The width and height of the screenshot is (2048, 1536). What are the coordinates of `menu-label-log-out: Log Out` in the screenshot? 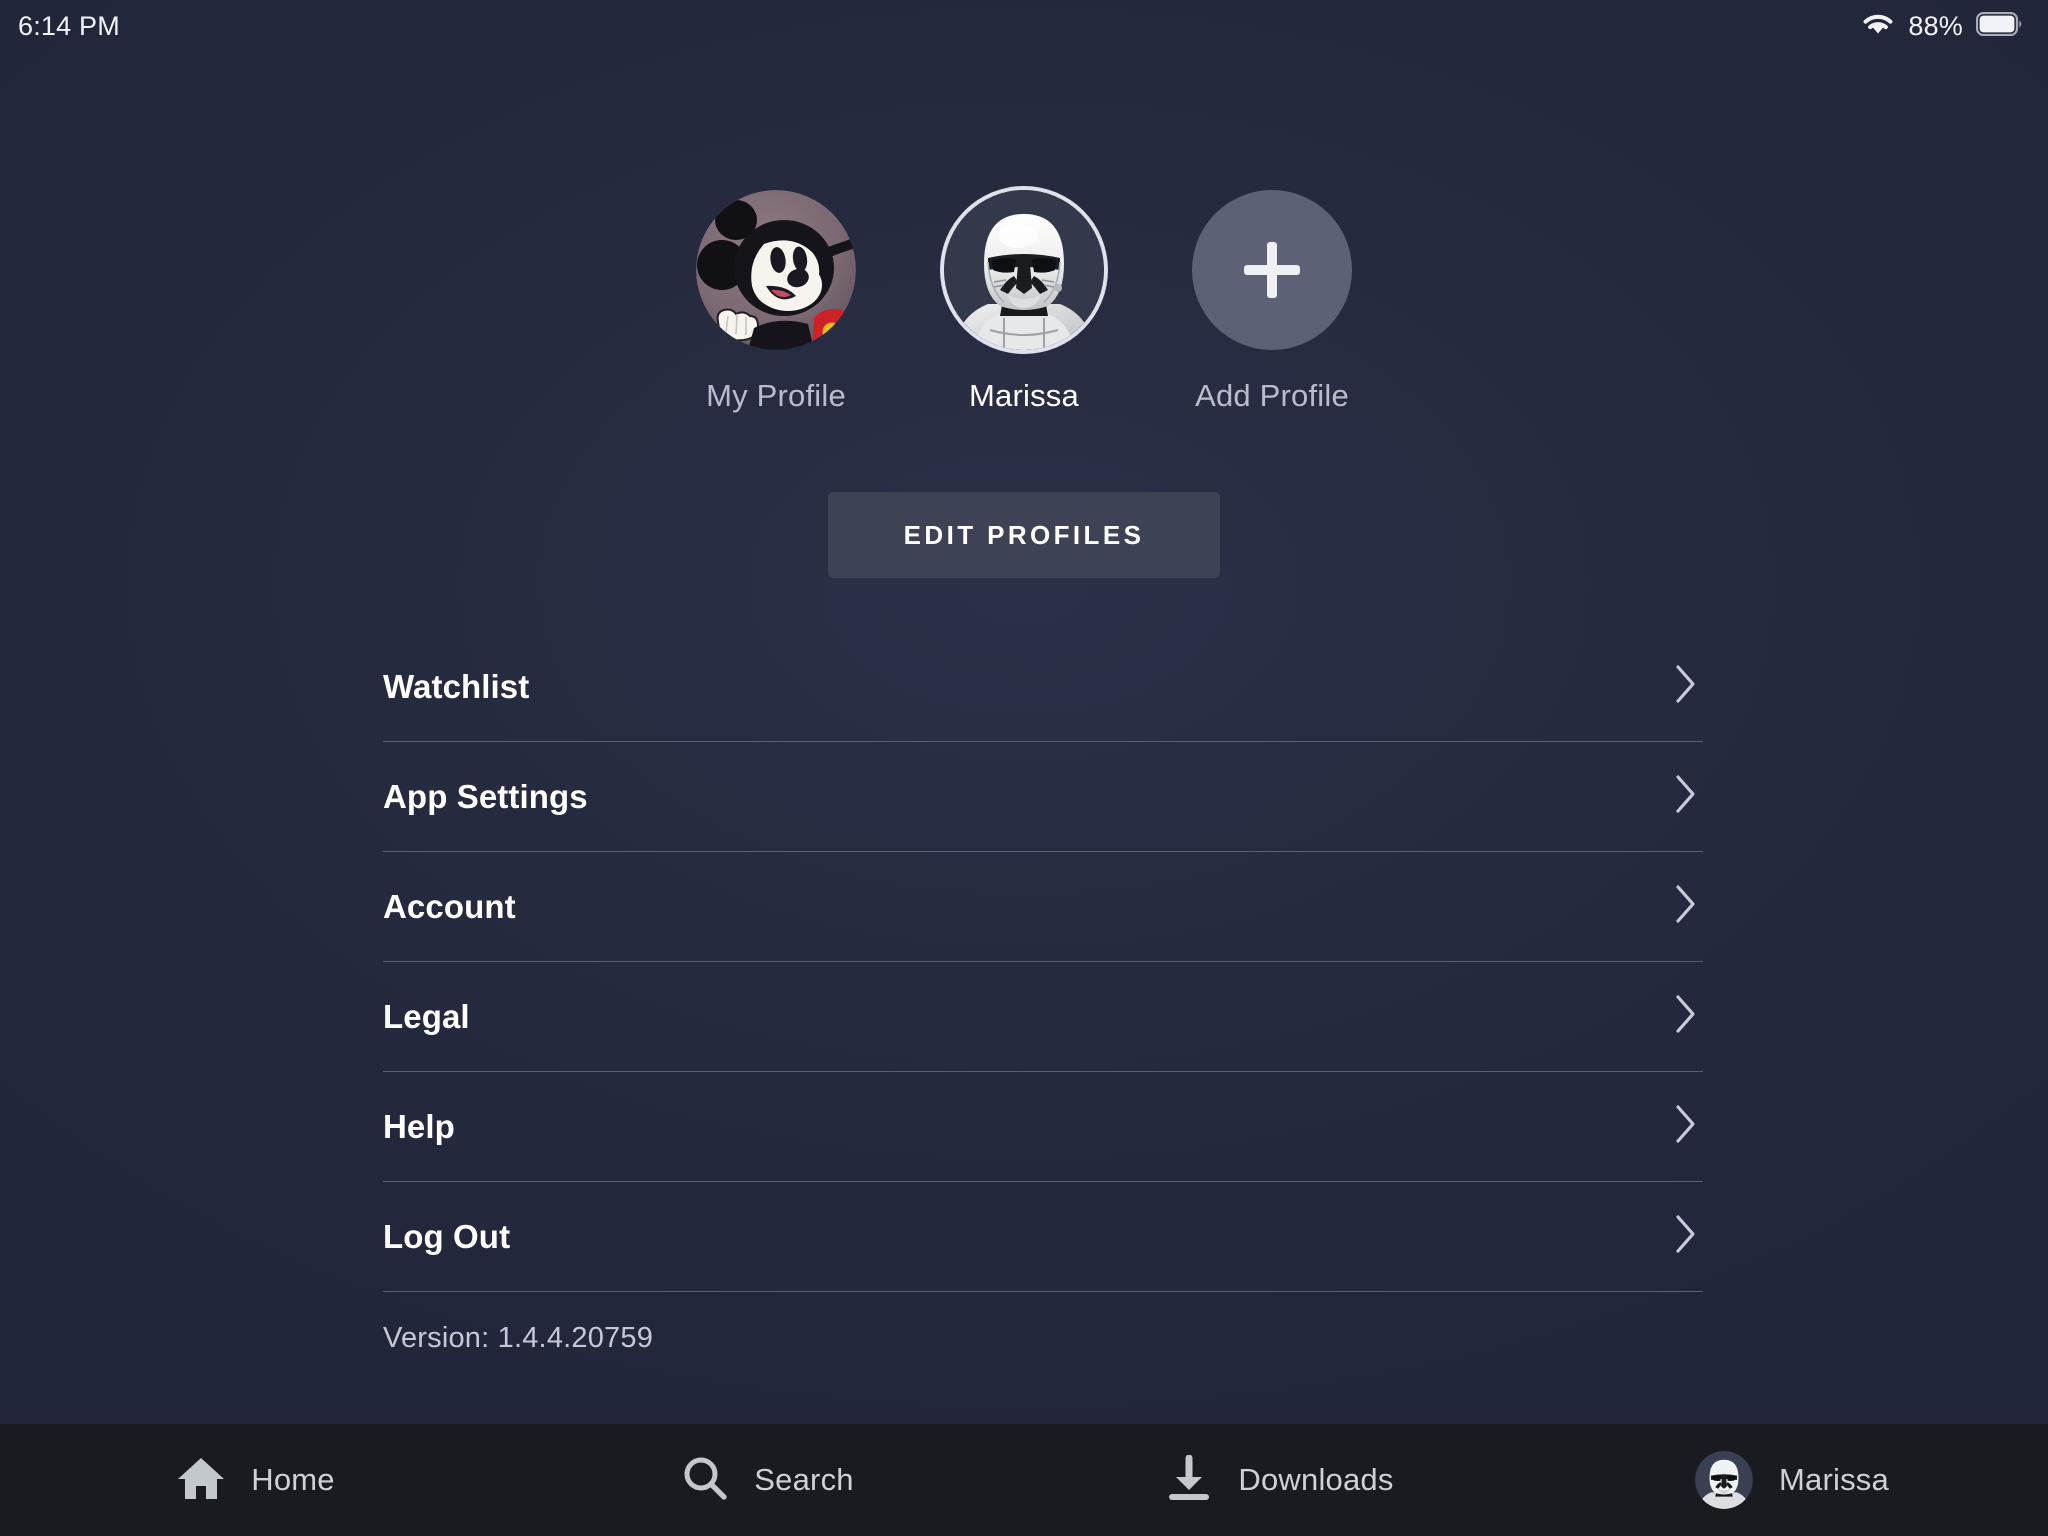 It's located at (447, 1236).